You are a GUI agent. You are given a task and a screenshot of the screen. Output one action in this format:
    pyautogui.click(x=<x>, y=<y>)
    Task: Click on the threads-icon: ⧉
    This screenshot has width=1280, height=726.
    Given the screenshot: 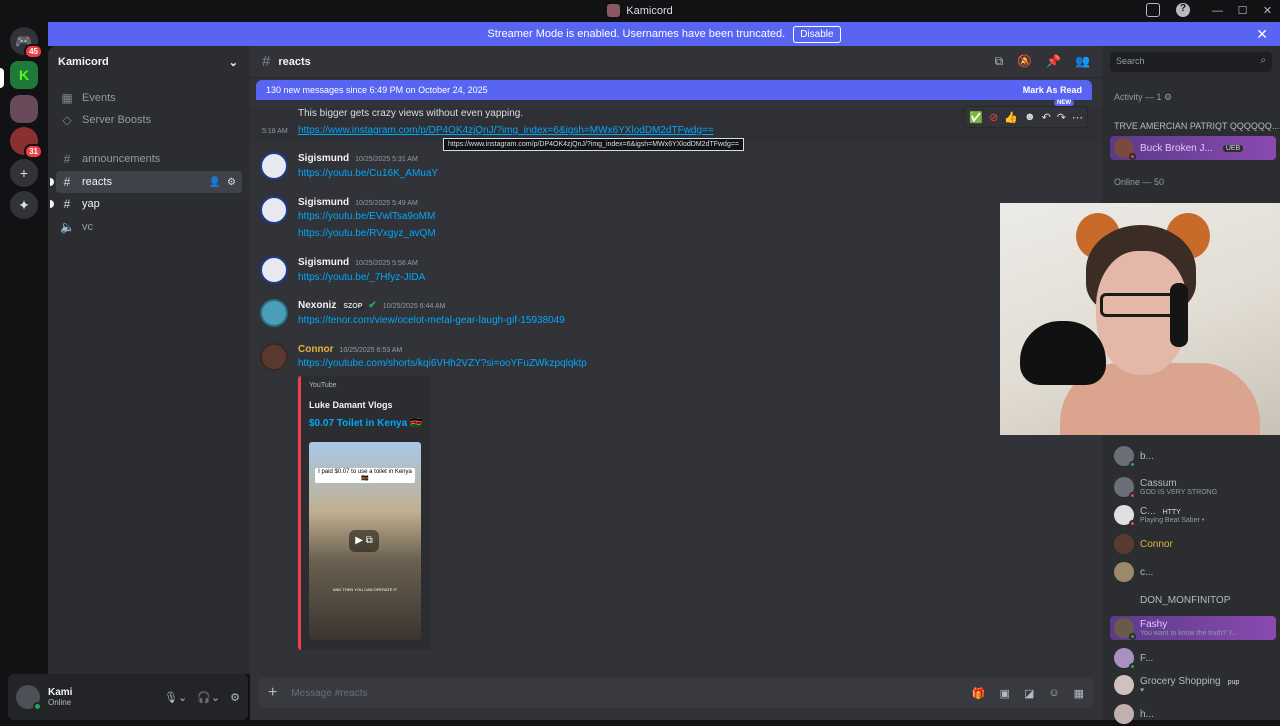 What is the action you would take?
    pyautogui.click(x=999, y=61)
    